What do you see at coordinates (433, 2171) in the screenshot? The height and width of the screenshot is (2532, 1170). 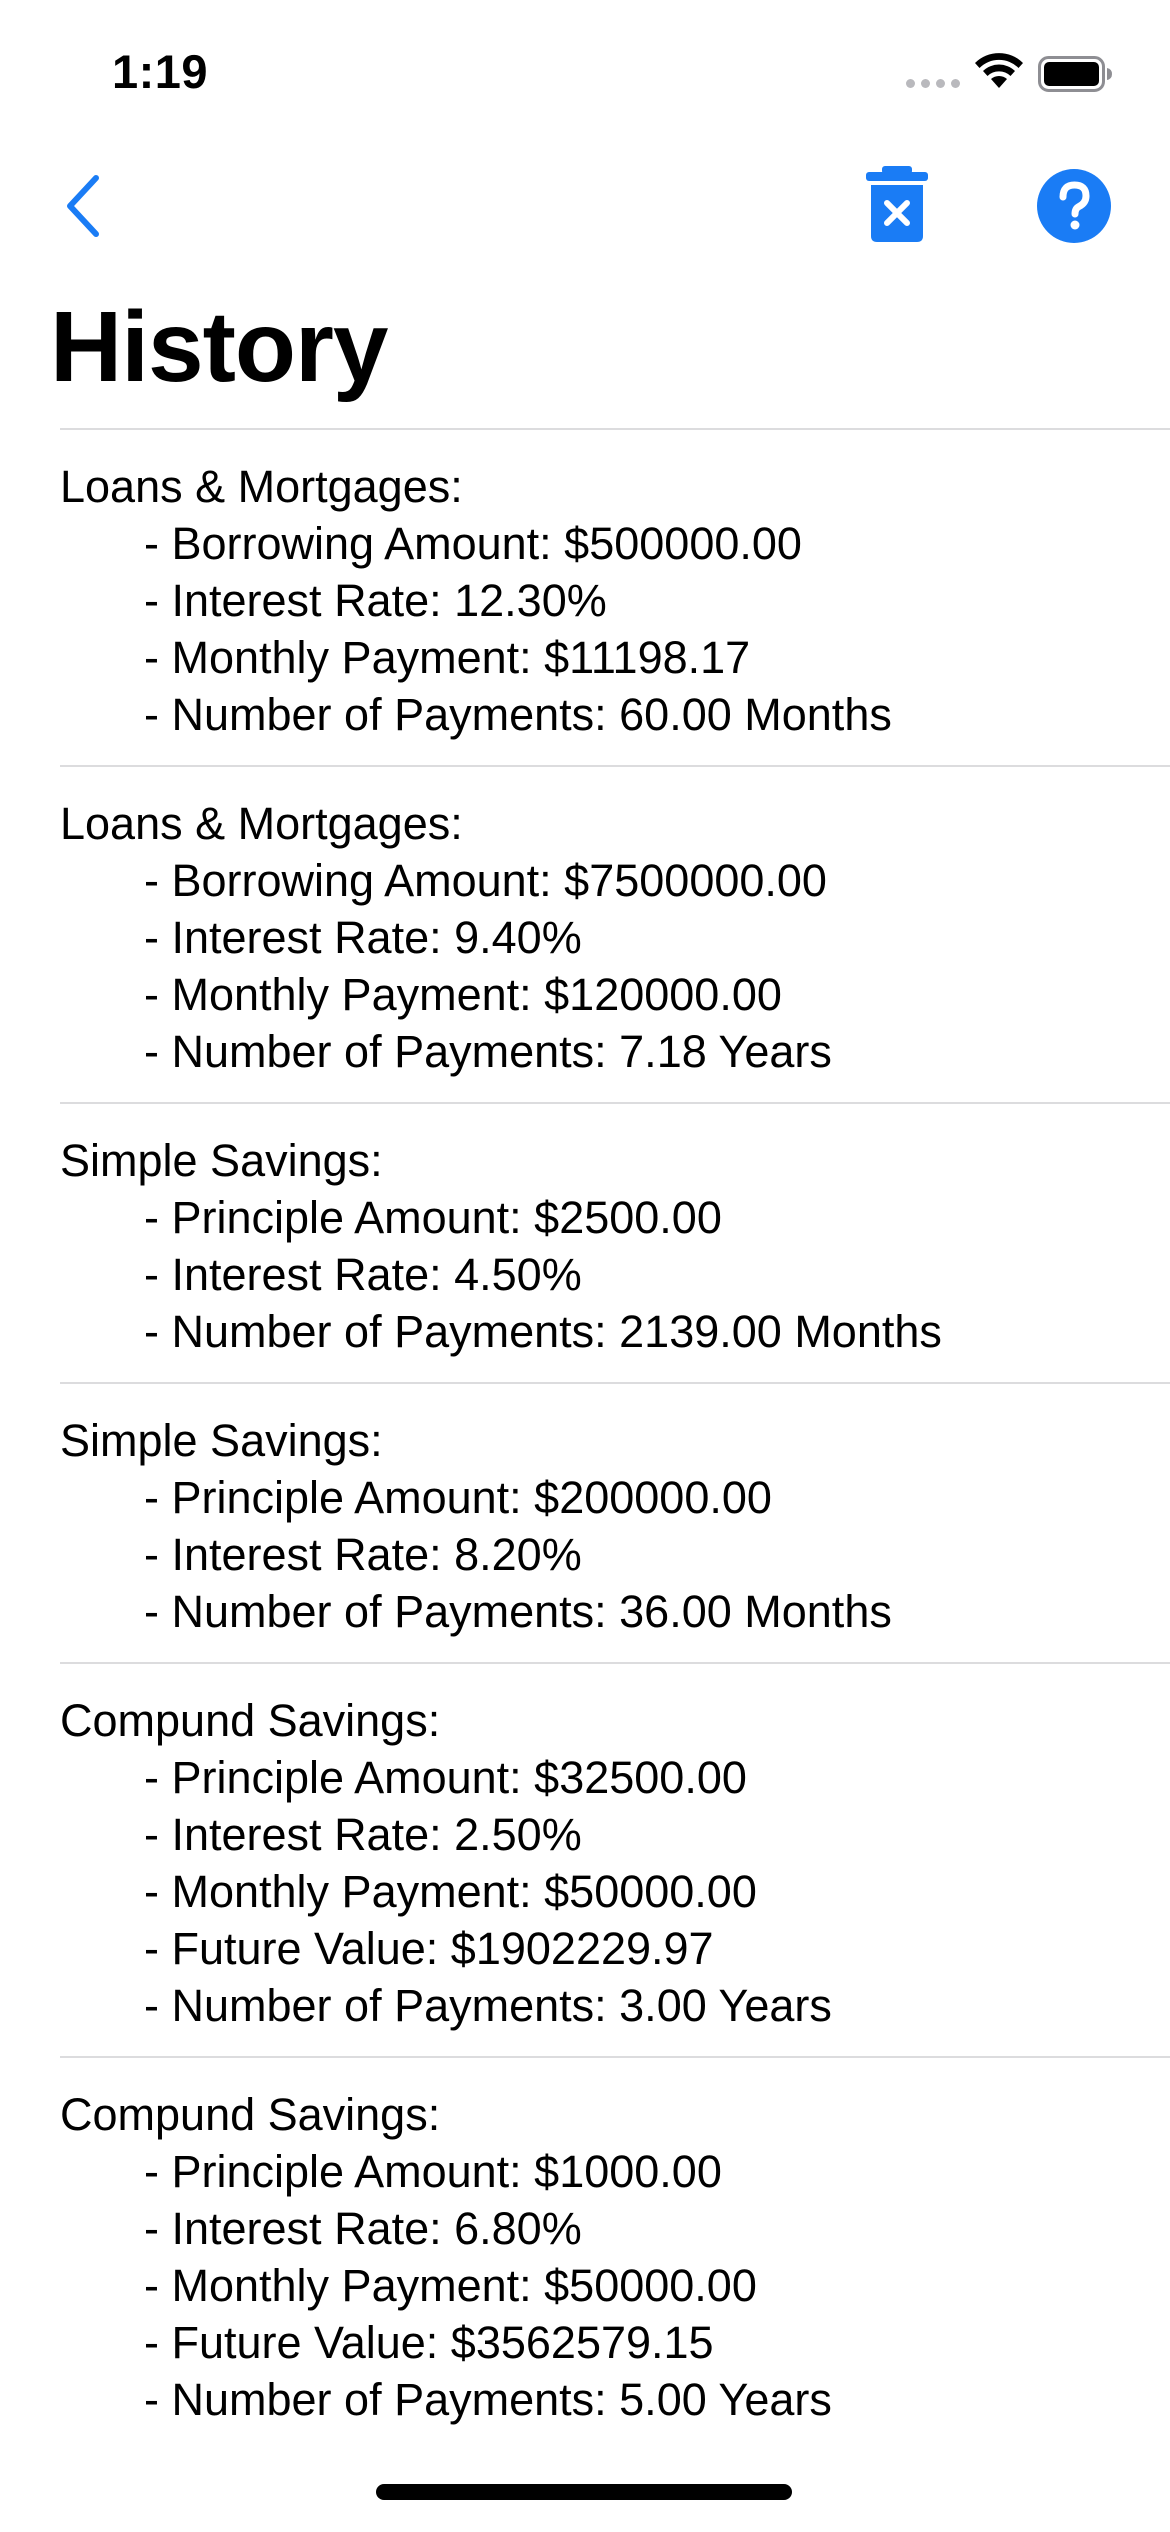 I see `history-entry-detail: - Principle Amount: $1000.00` at bounding box center [433, 2171].